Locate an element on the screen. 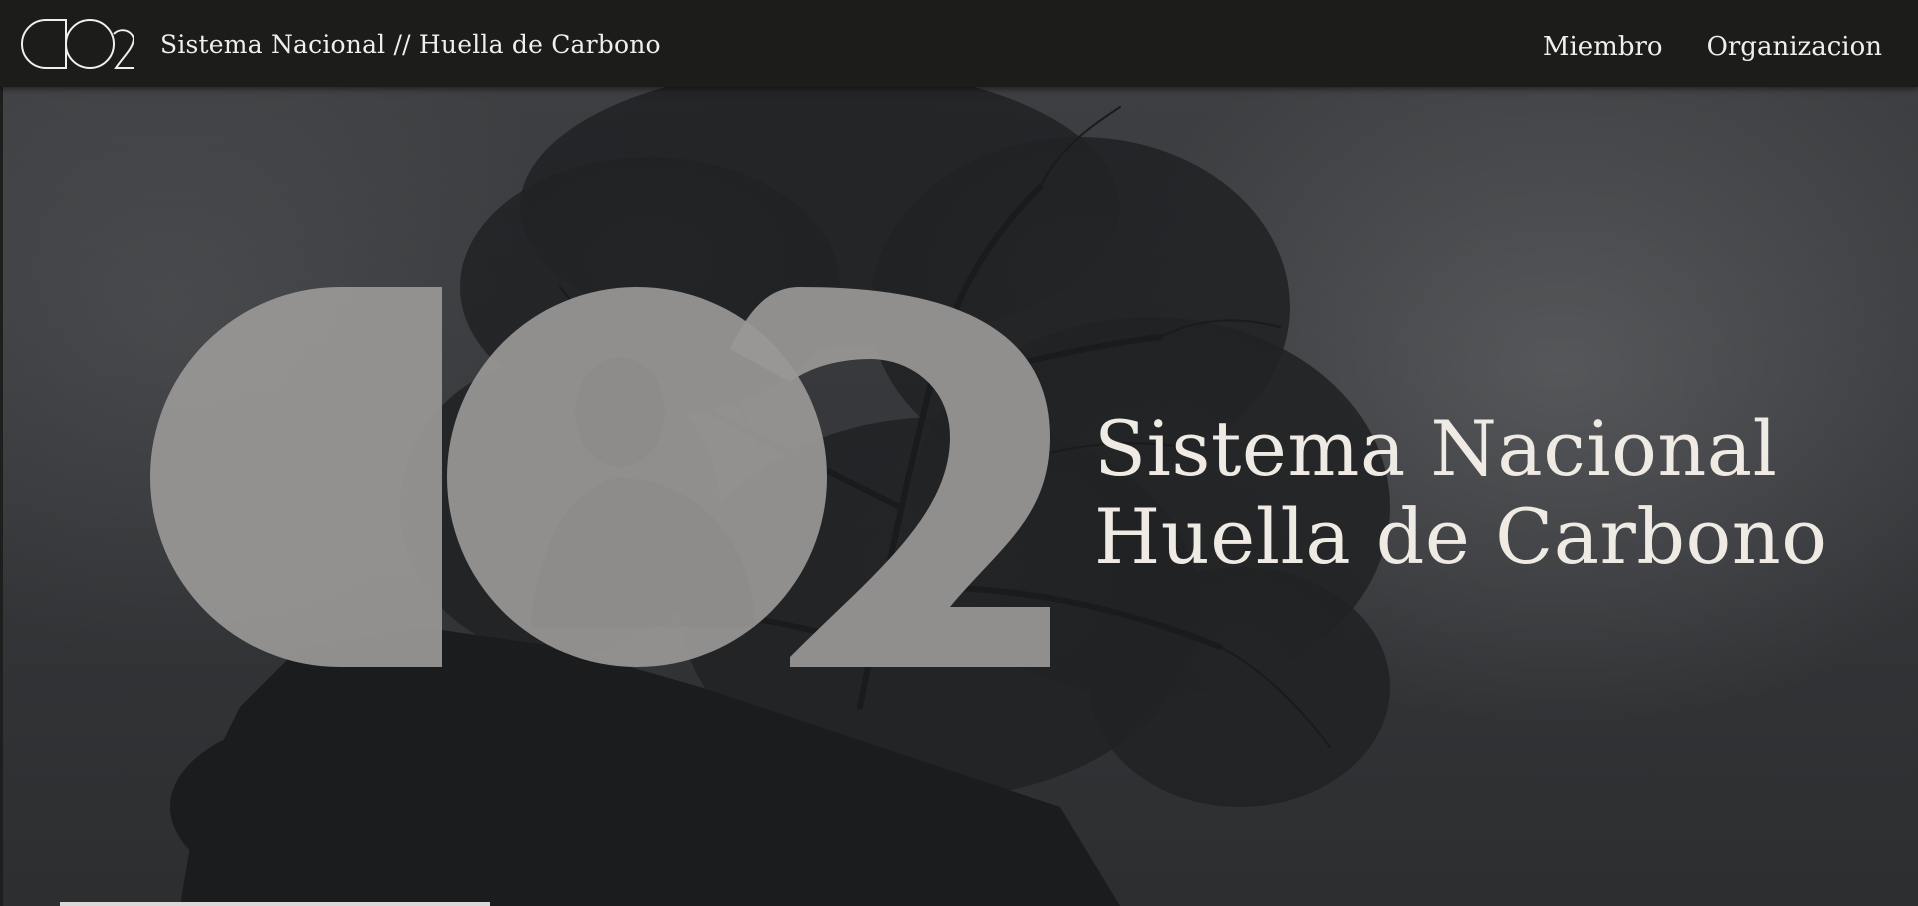  brand-title: Sistema Nacional // Huella de Carbono is located at coordinates (410, 44).